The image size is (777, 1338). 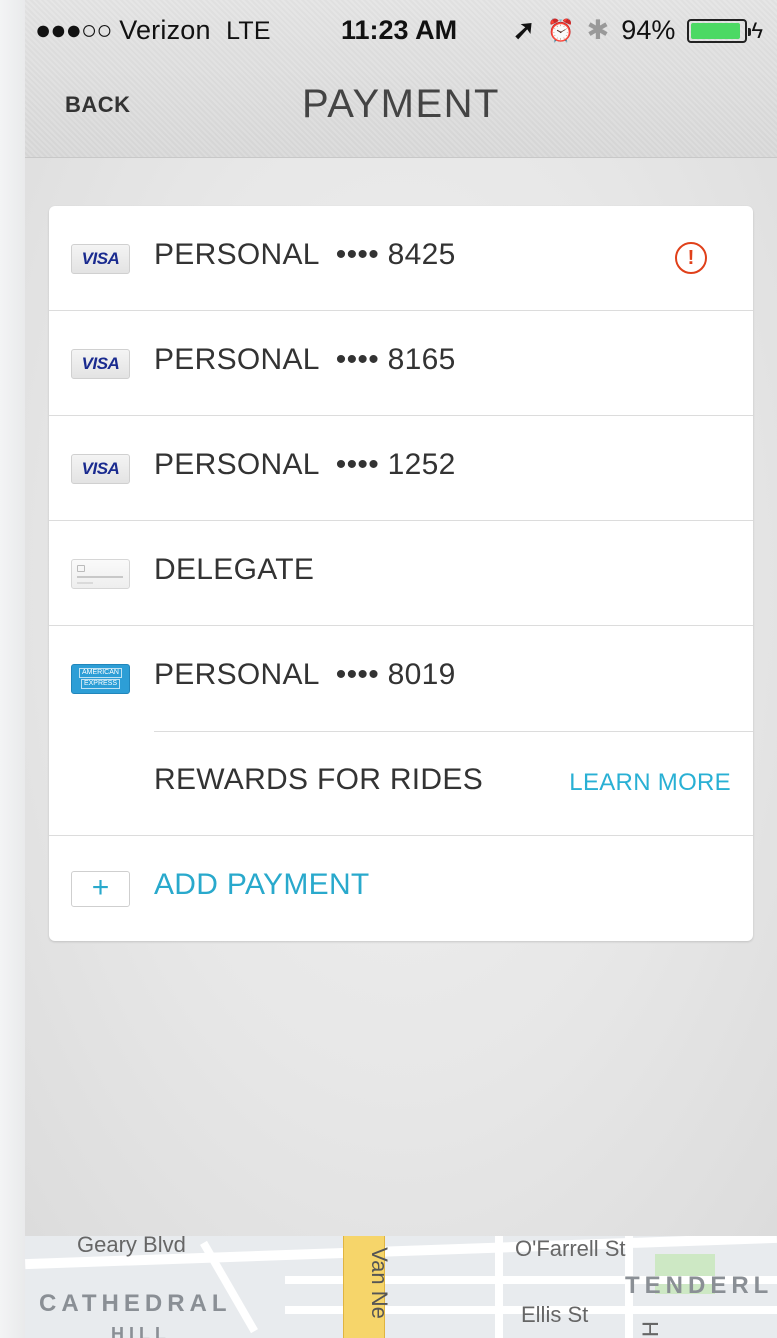 What do you see at coordinates (715, 30) in the screenshot?
I see `battery-fill` at bounding box center [715, 30].